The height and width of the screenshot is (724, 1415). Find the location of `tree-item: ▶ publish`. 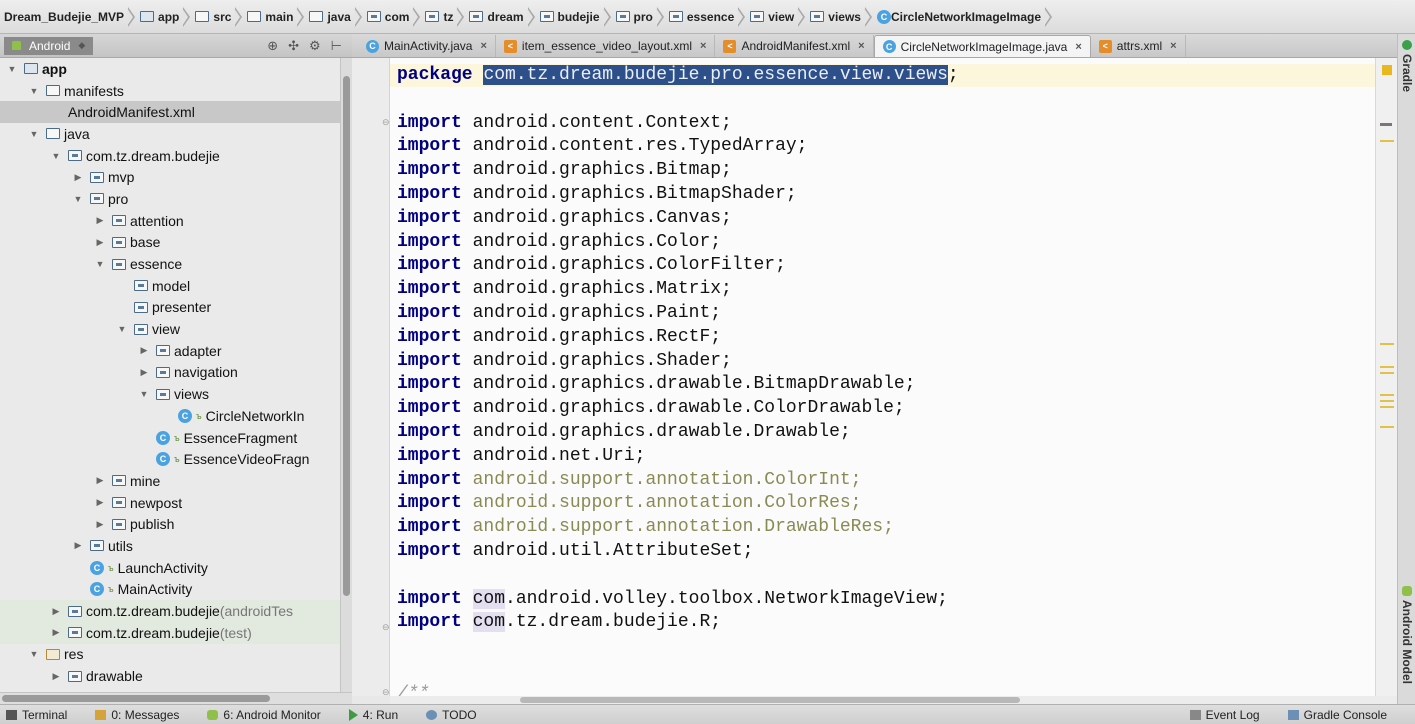

tree-item: ▶ publish is located at coordinates (170, 524).